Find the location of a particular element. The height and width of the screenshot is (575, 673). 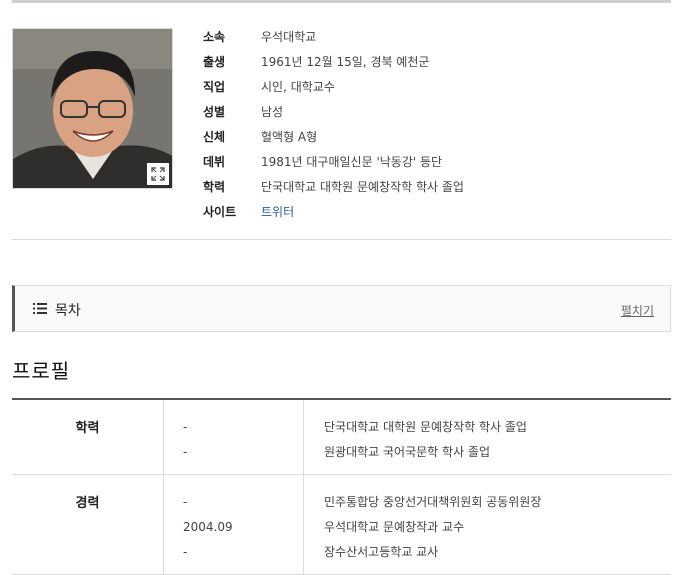

info-value: 단국대학교 대학원 문예창작학 학사 졸업 is located at coordinates (362, 187).